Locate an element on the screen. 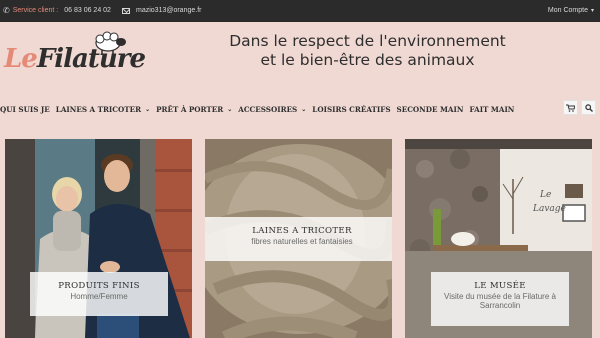 The image size is (600, 338). nav-item-loisirs-creatifs: LOISIRS CRÉATIFS is located at coordinates (351, 109).